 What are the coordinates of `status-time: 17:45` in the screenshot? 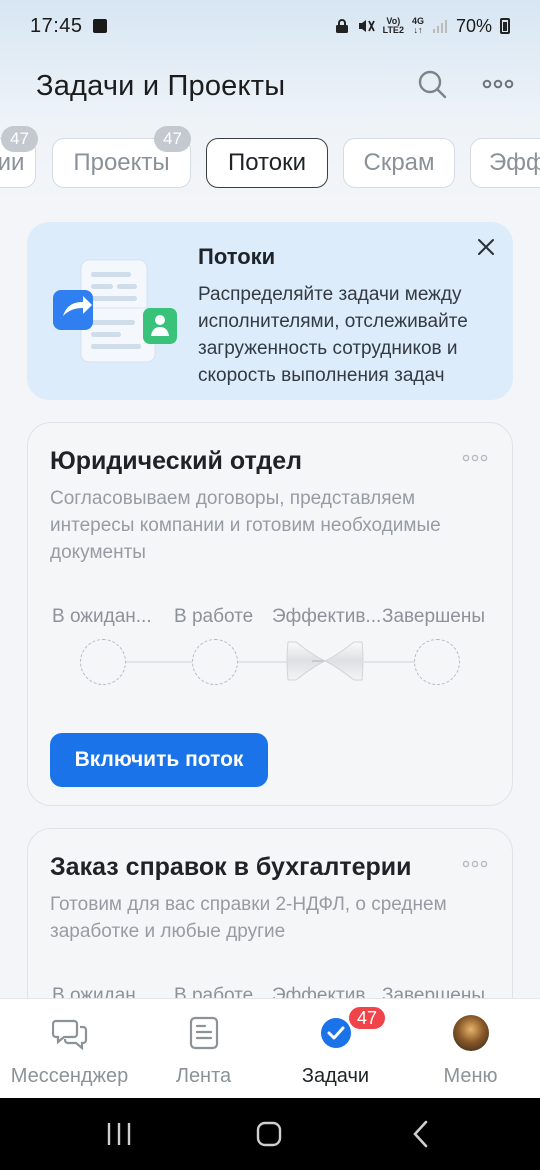 It's located at (56, 25).